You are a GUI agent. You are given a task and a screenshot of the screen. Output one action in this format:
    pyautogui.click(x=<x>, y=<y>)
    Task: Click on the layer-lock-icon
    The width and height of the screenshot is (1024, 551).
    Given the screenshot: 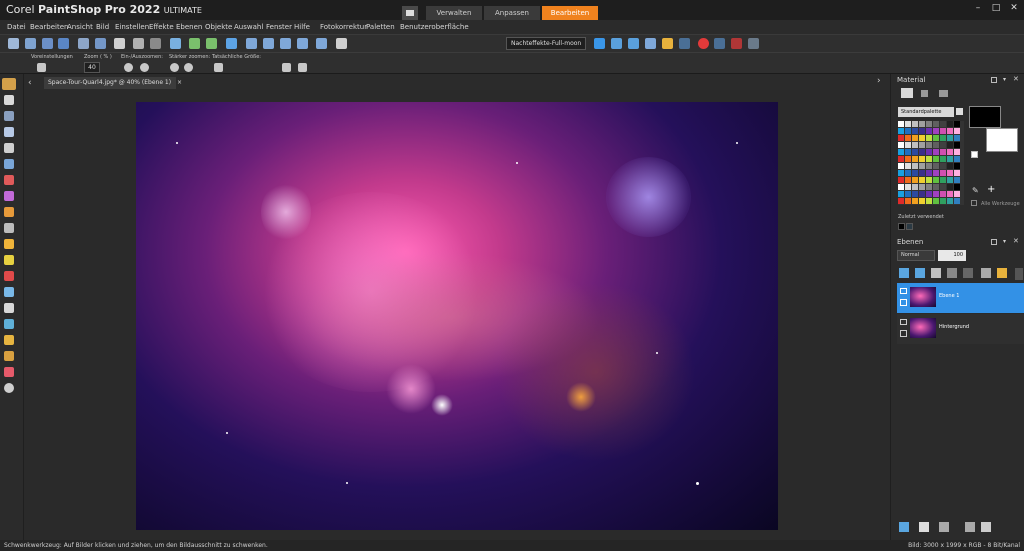 What is the action you would take?
    pyautogui.click(x=903, y=302)
    